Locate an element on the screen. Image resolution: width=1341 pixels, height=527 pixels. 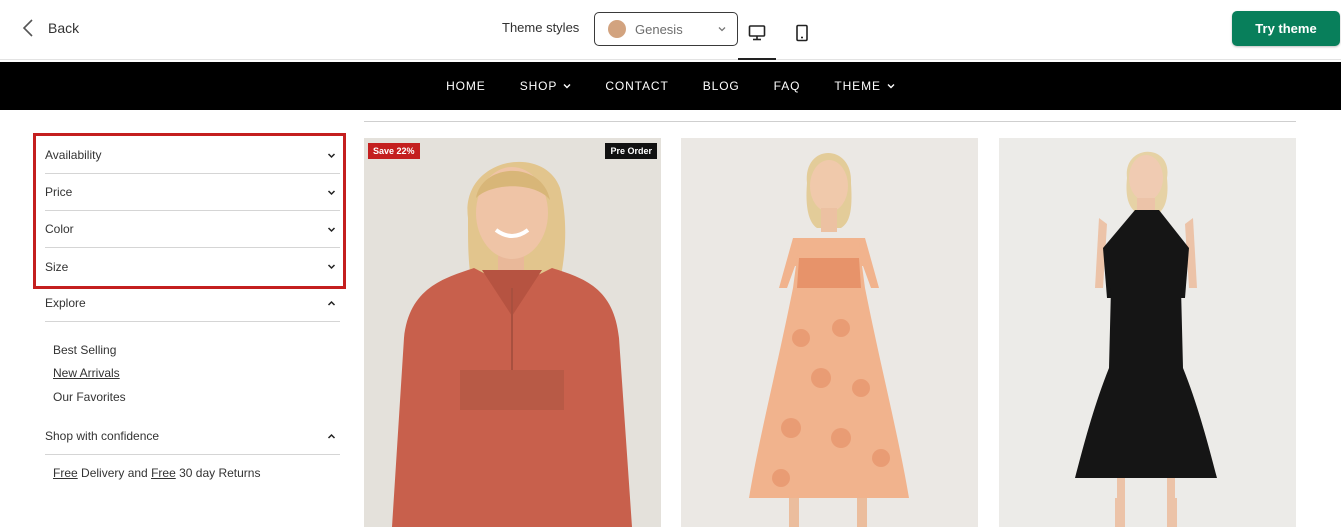
explore-section-toggle: Explore is located at coordinates (192, 303).